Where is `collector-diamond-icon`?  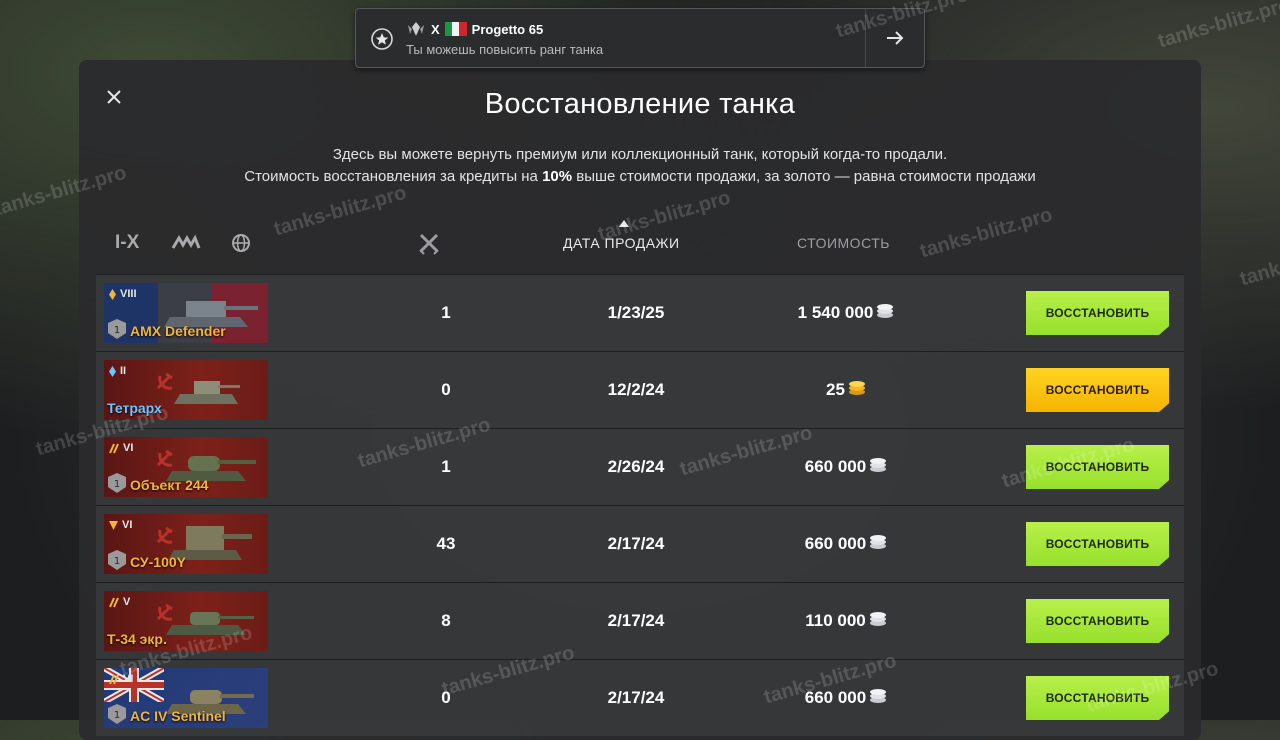
collector-diamond-icon is located at coordinates (112, 371).